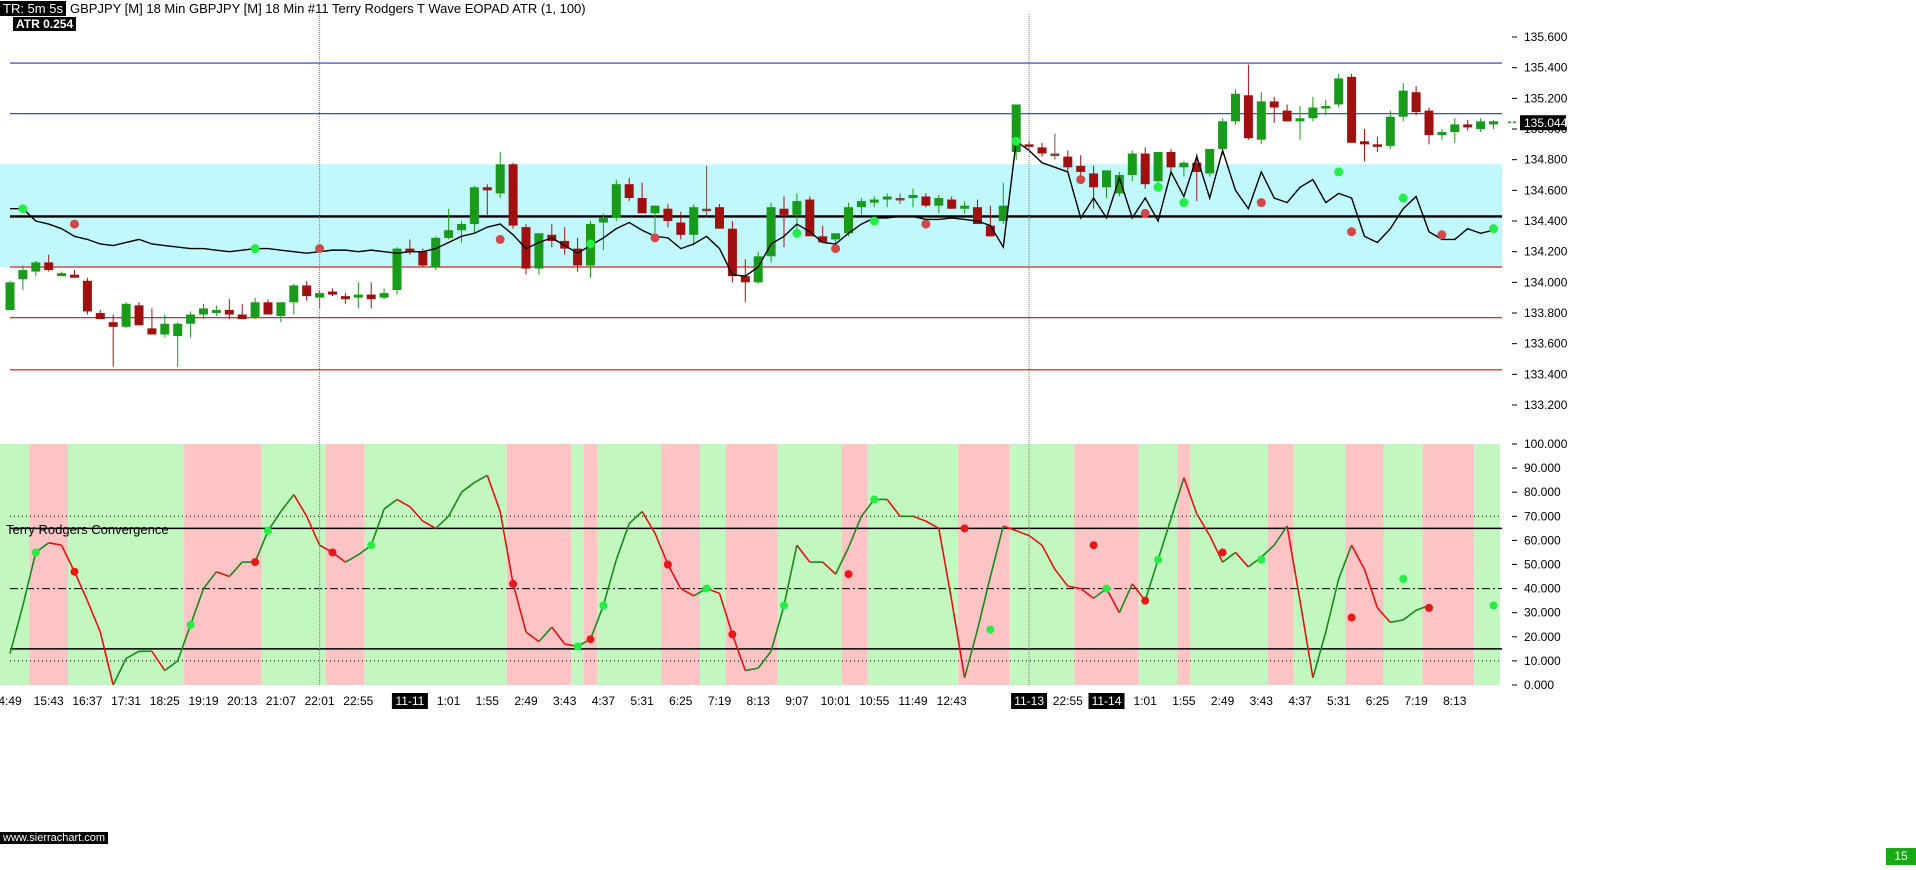 This screenshot has height=870, width=1916. Describe the element at coordinates (1542, 492) in the screenshot. I see `convergence-tick-label: 80.000` at that location.